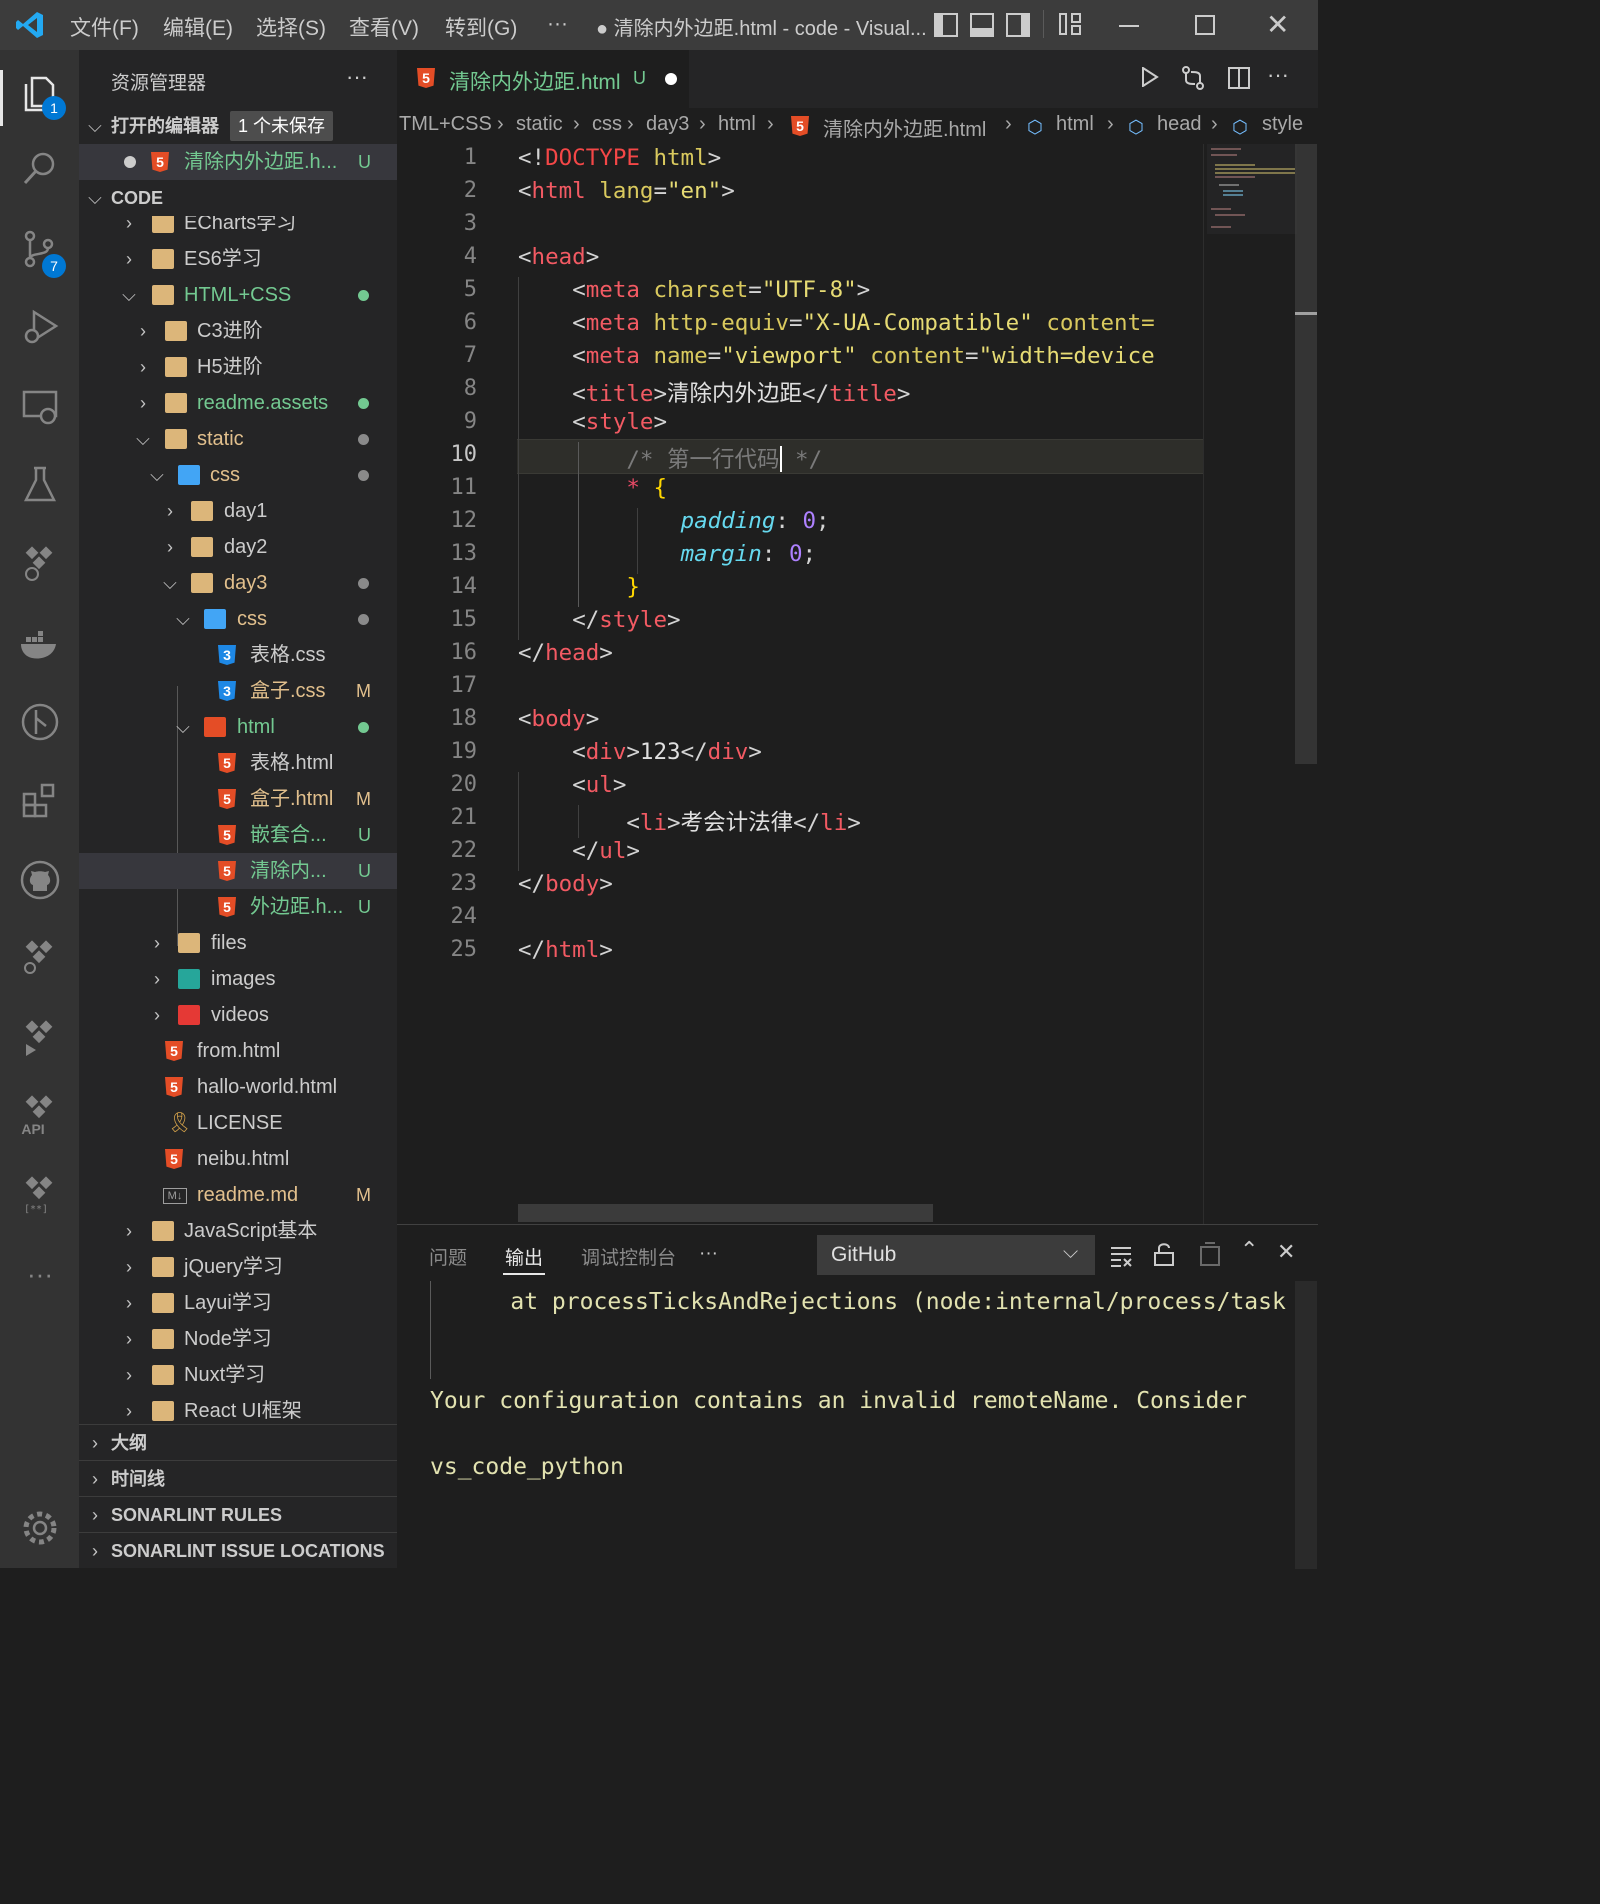 This screenshot has width=1600, height=1904. What do you see at coordinates (1164, 1254) in the screenshot?
I see `lock-scroll-icon` at bounding box center [1164, 1254].